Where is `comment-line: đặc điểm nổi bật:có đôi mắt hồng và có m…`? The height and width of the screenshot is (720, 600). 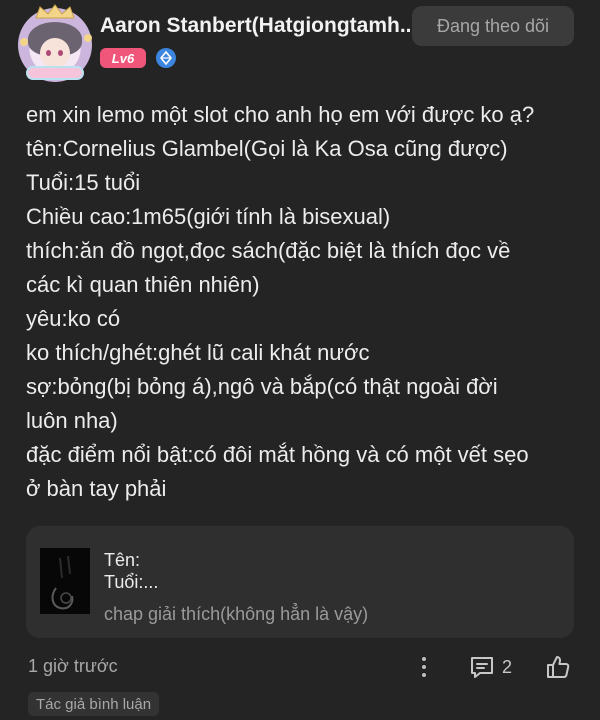 comment-line: đặc điểm nổi bật:có đôi mắt hồng và có m… is located at coordinates (277, 454).